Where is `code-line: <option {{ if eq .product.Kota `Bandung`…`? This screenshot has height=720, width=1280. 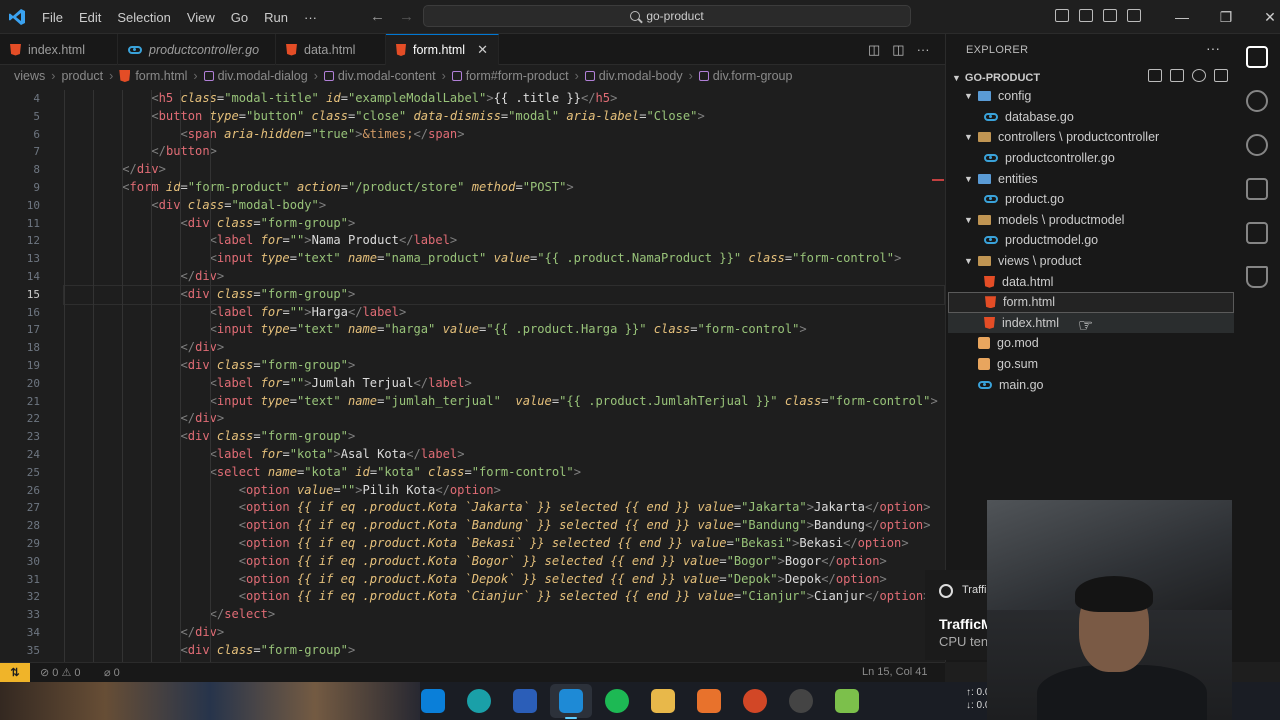 code-line: <option {{ if eq .product.Kota `Bandung`… is located at coordinates (504, 526).